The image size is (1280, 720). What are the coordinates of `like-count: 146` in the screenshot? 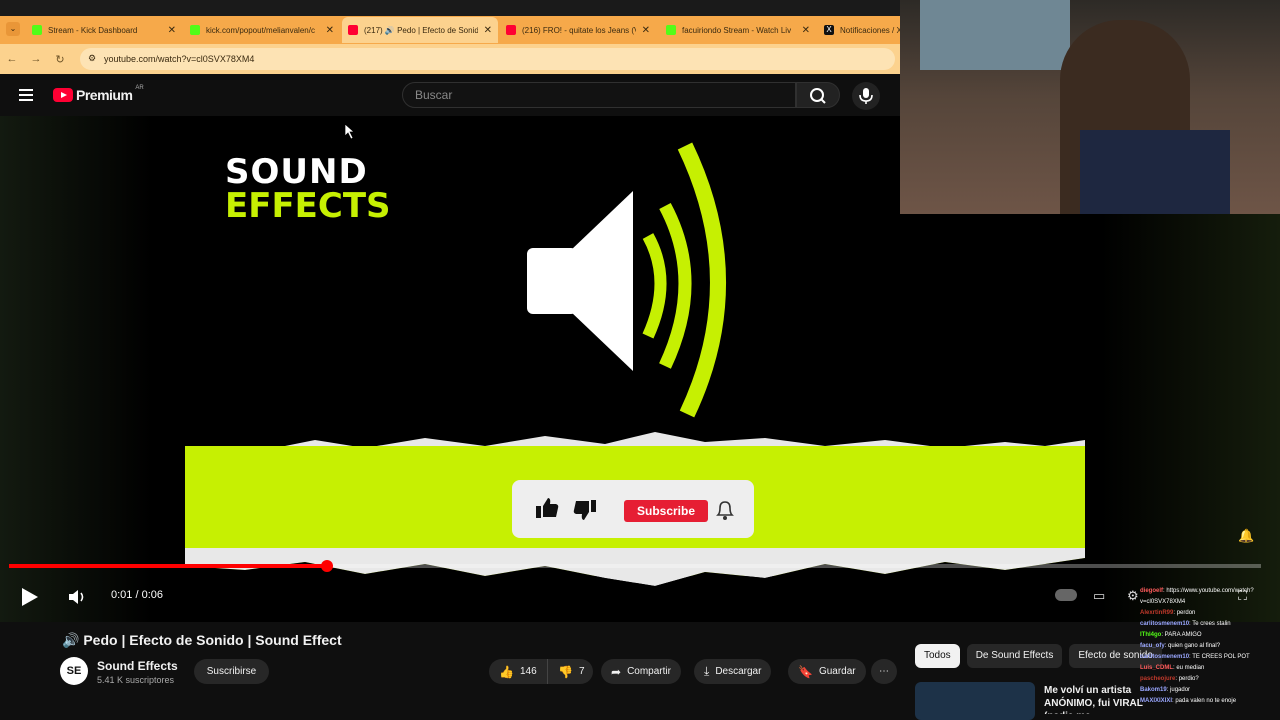 It's located at (528, 671).